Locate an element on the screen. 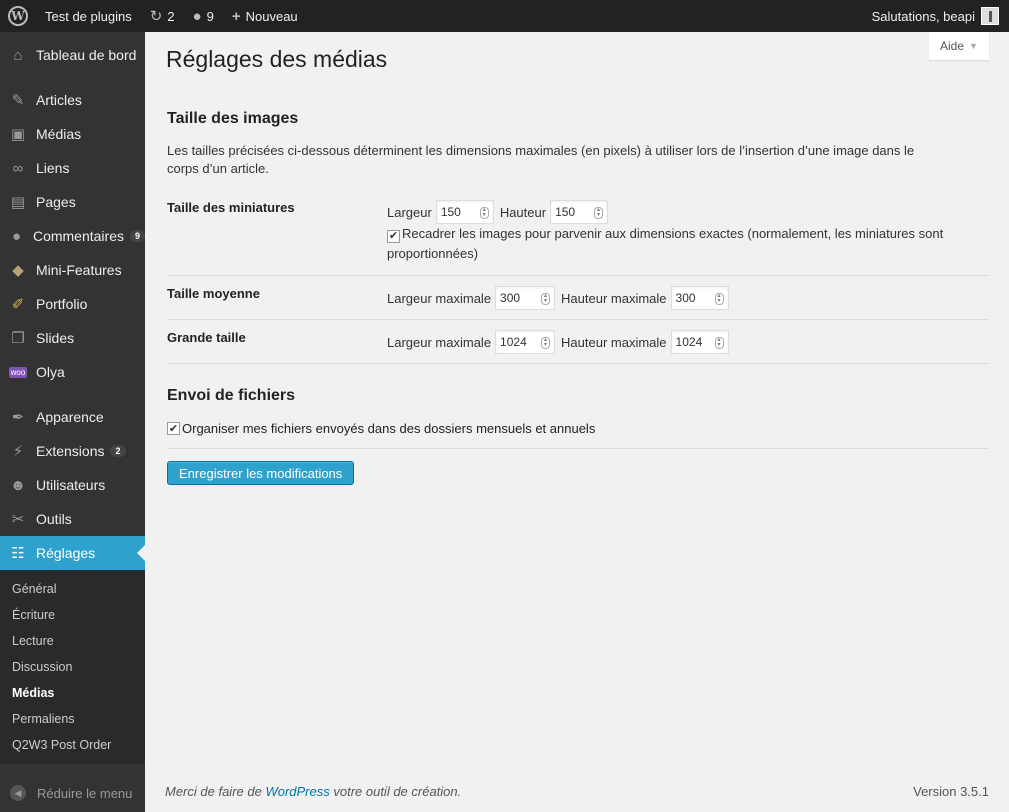 Image resolution: width=1009 pixels, height=812 pixels. submenu-item-discussion: Discussion is located at coordinates (72, 667).